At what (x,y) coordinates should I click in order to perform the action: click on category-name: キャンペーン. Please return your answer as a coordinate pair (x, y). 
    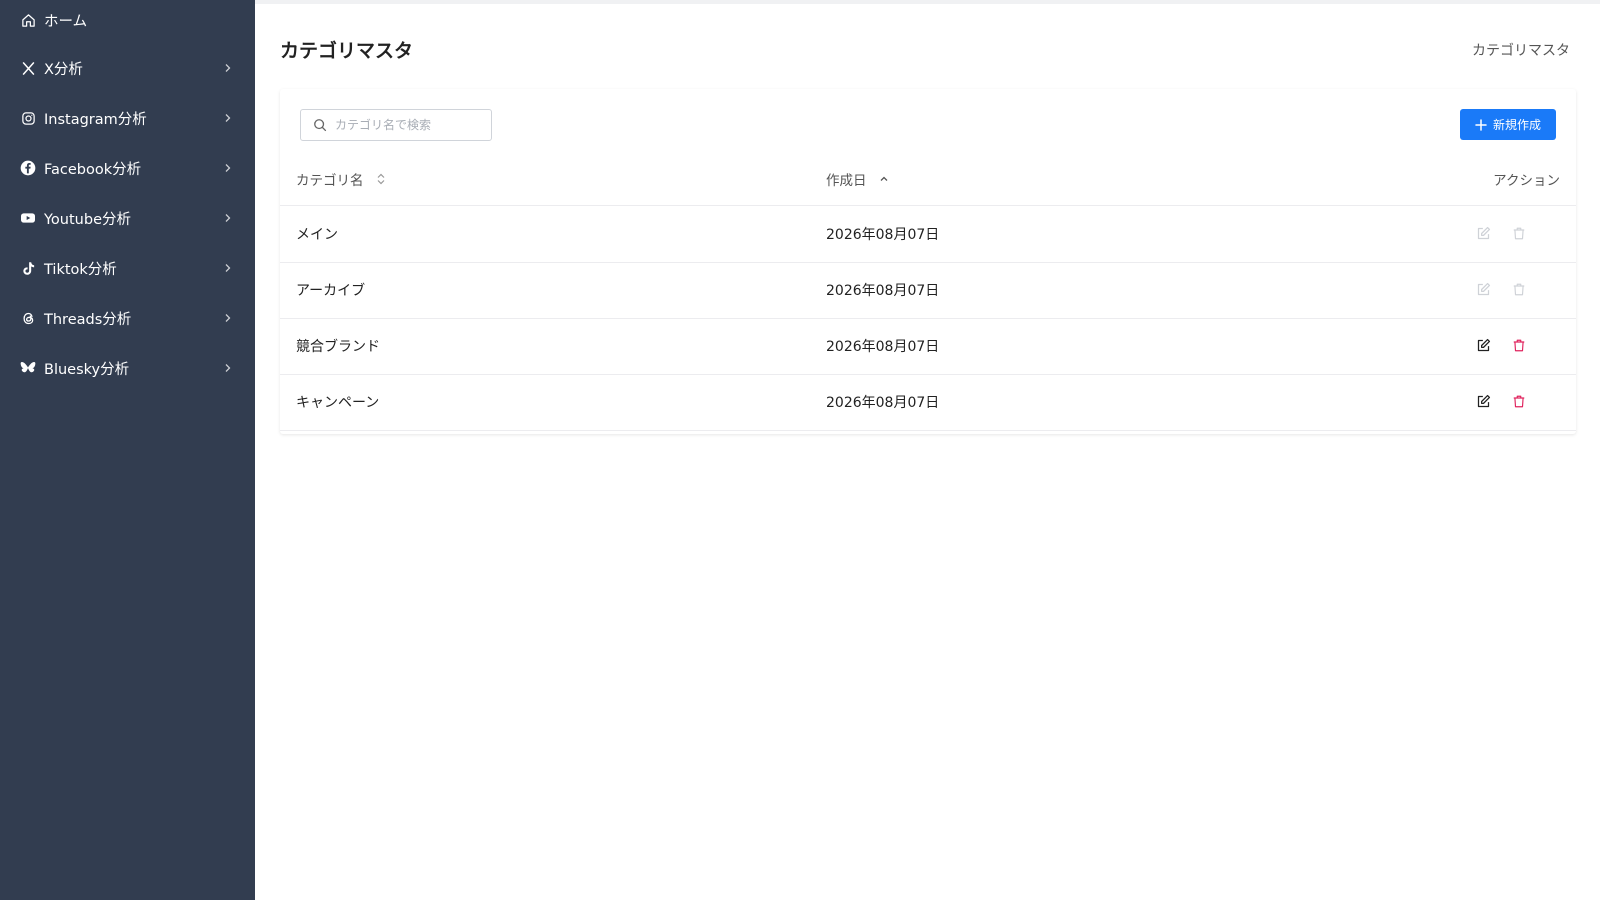
    Looking at the image, I should click on (338, 403).